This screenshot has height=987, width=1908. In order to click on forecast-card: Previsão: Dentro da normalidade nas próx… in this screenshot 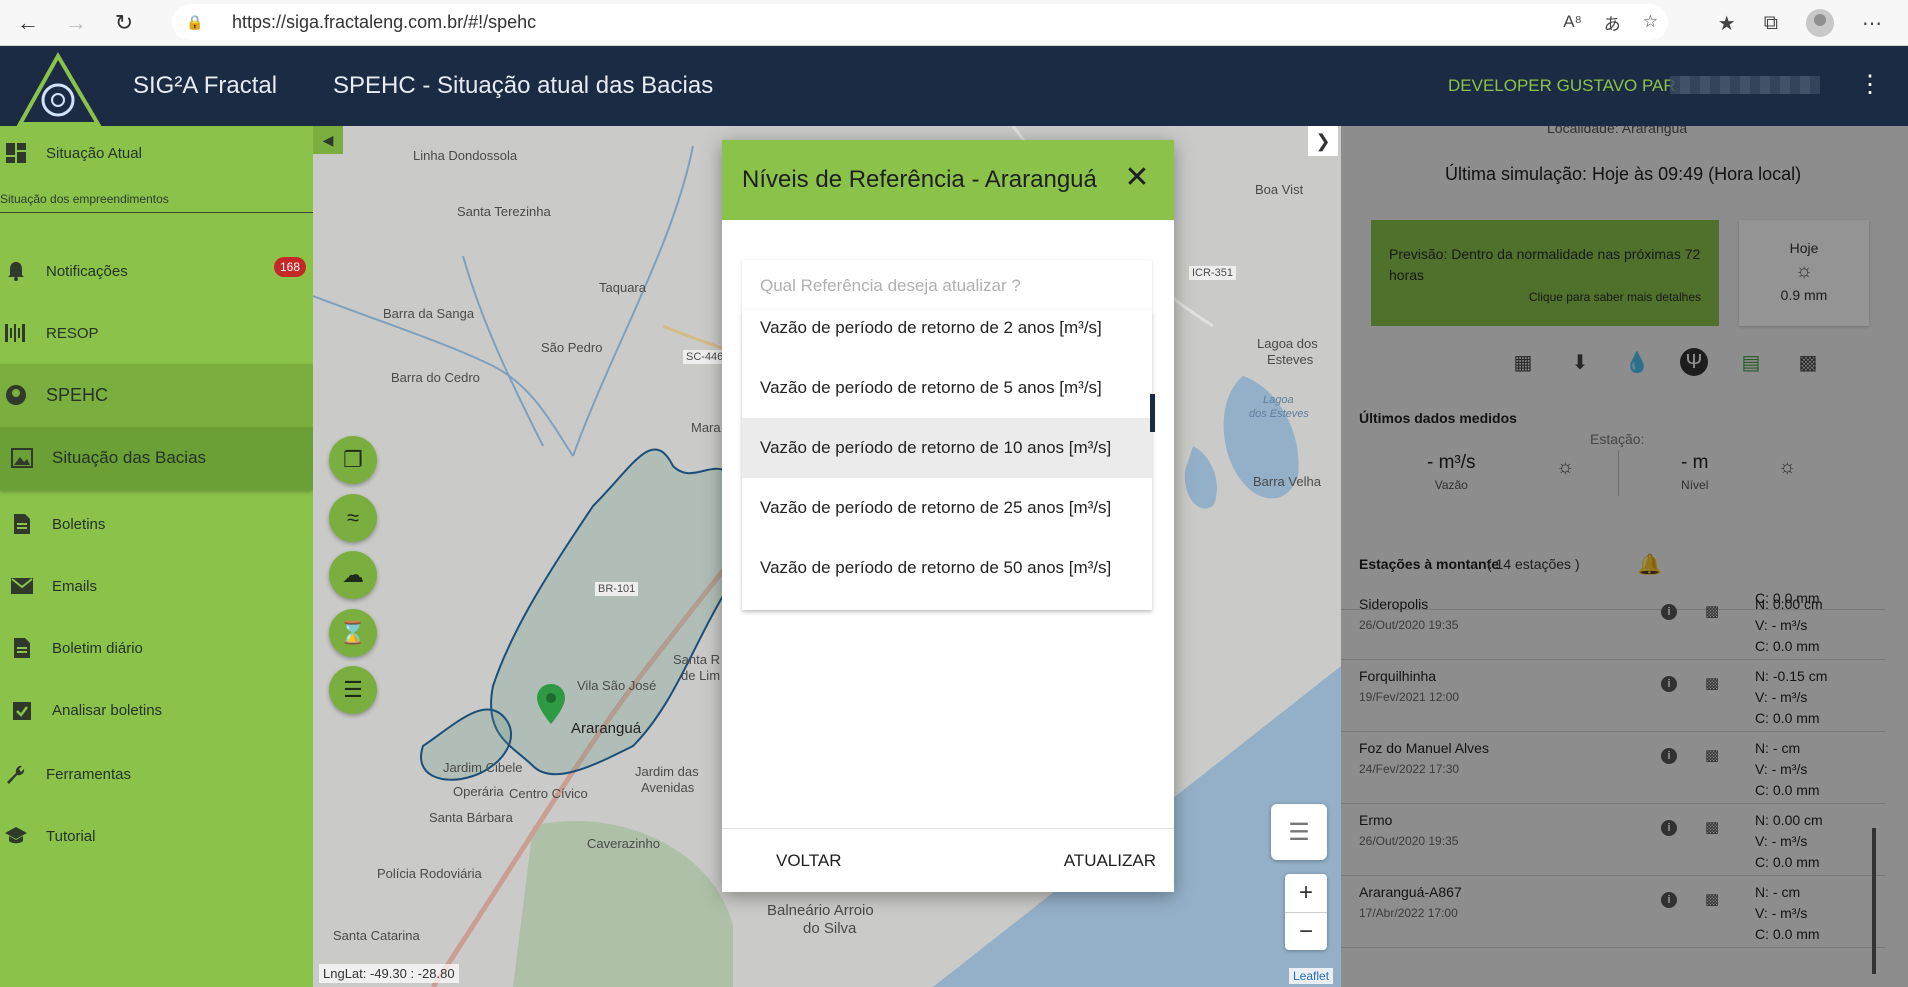, I will do `click(1545, 273)`.